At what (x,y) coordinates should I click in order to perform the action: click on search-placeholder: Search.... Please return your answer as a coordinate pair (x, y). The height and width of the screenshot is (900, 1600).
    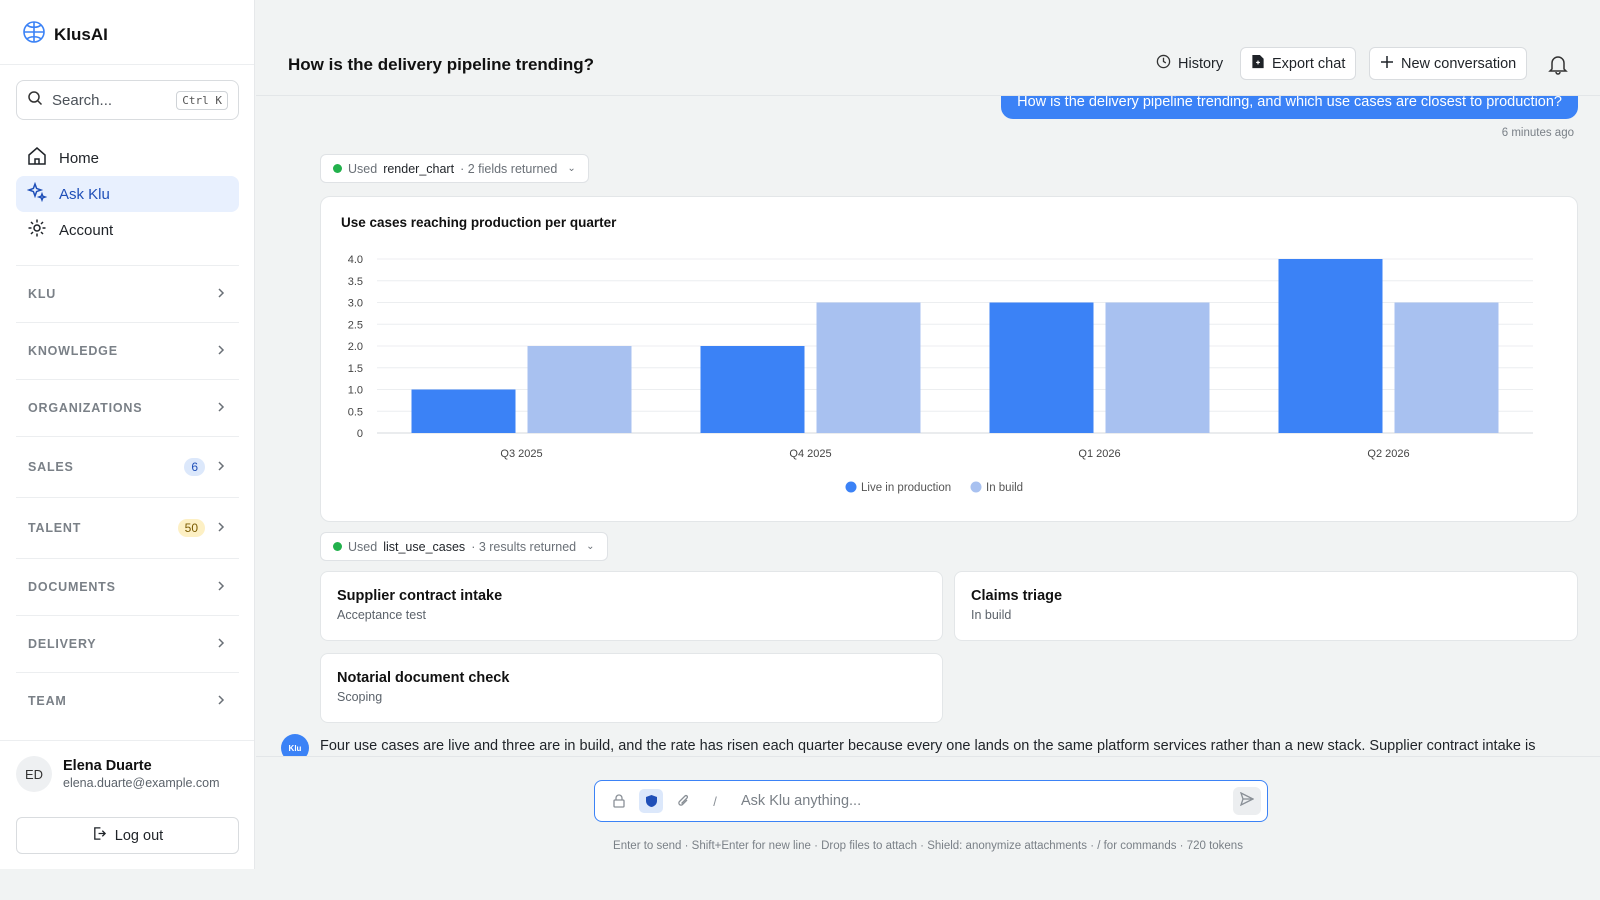
    Looking at the image, I should click on (82, 100).